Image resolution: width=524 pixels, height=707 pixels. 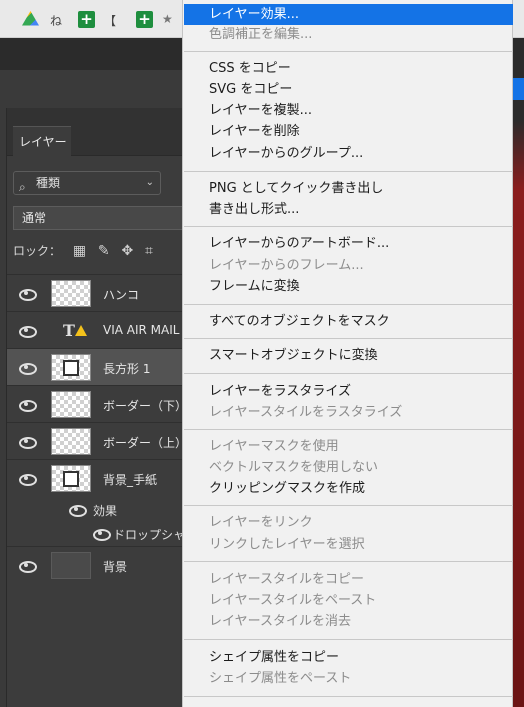 I want to click on add-bookmark-icon: +, so click(x=86, y=19).